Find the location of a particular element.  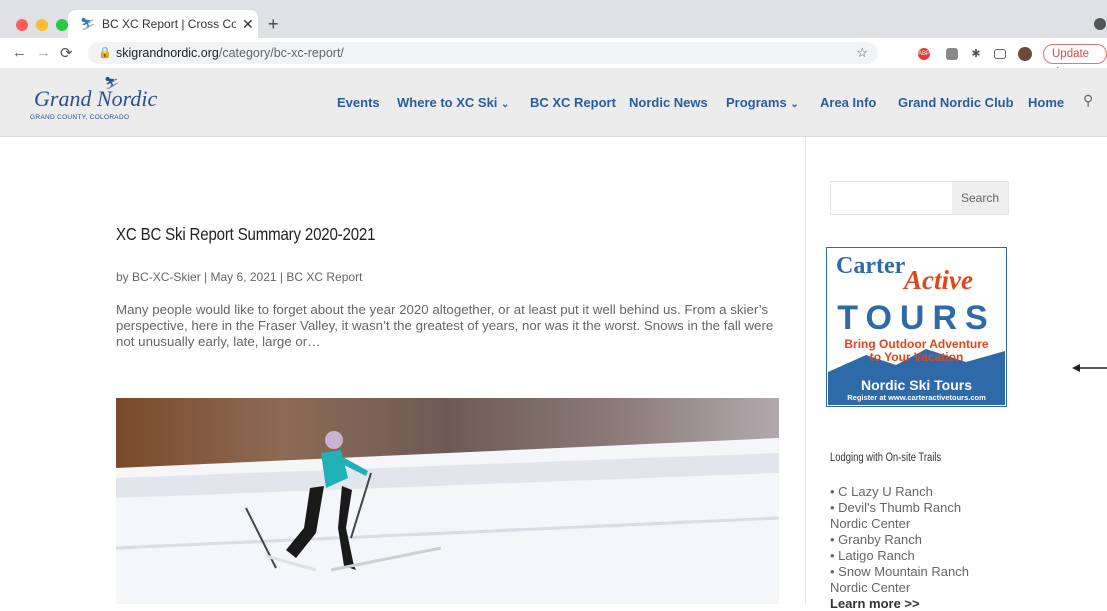

sidebar-divider is located at coordinates (805, 370).